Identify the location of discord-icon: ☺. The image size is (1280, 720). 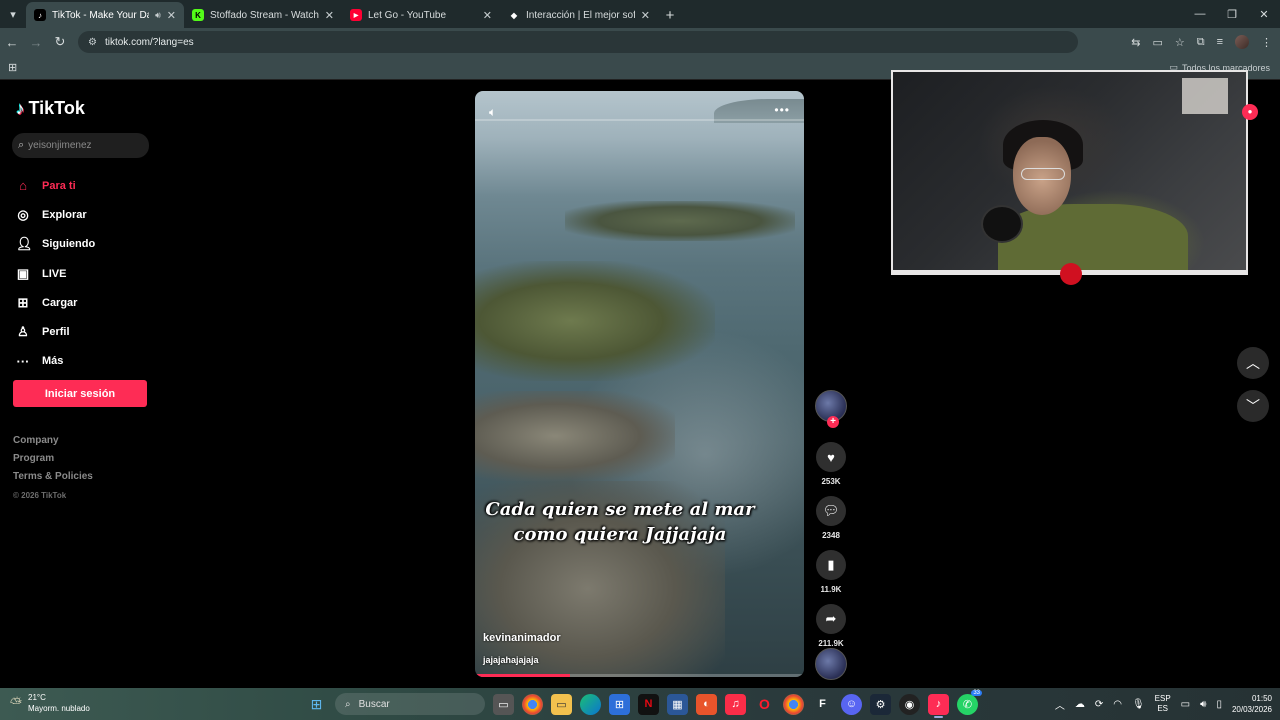
(851, 704).